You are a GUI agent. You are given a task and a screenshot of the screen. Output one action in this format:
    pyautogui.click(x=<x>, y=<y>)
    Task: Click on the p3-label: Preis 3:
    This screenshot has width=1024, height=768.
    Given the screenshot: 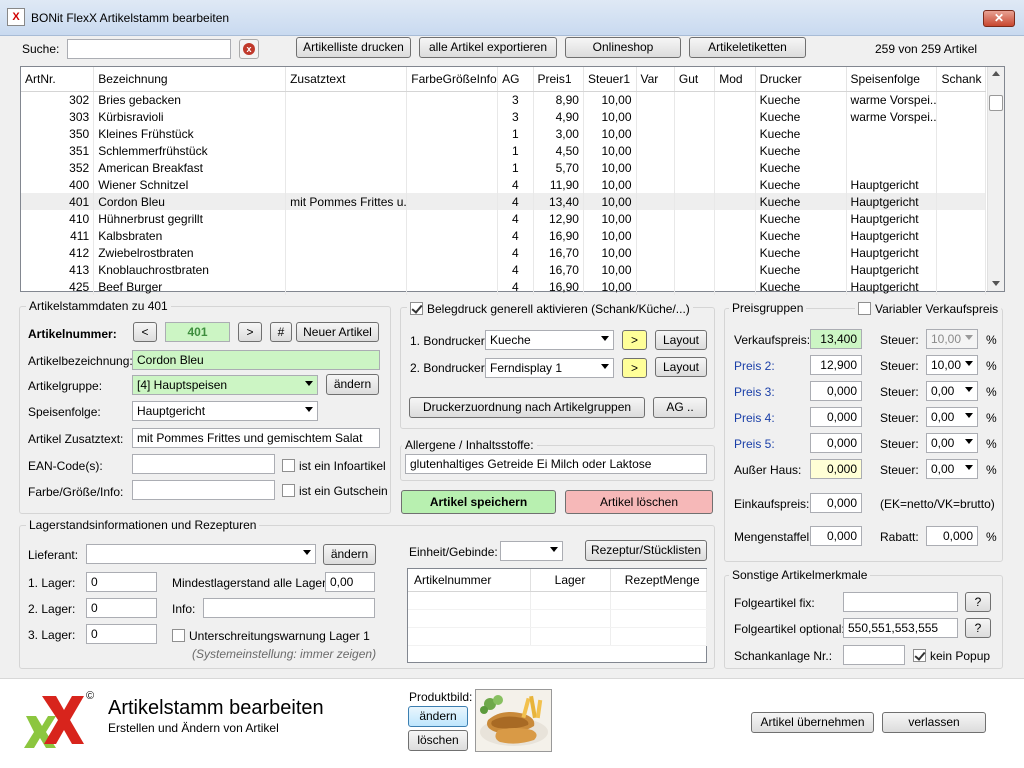 What is the action you would take?
    pyautogui.click(x=754, y=392)
    